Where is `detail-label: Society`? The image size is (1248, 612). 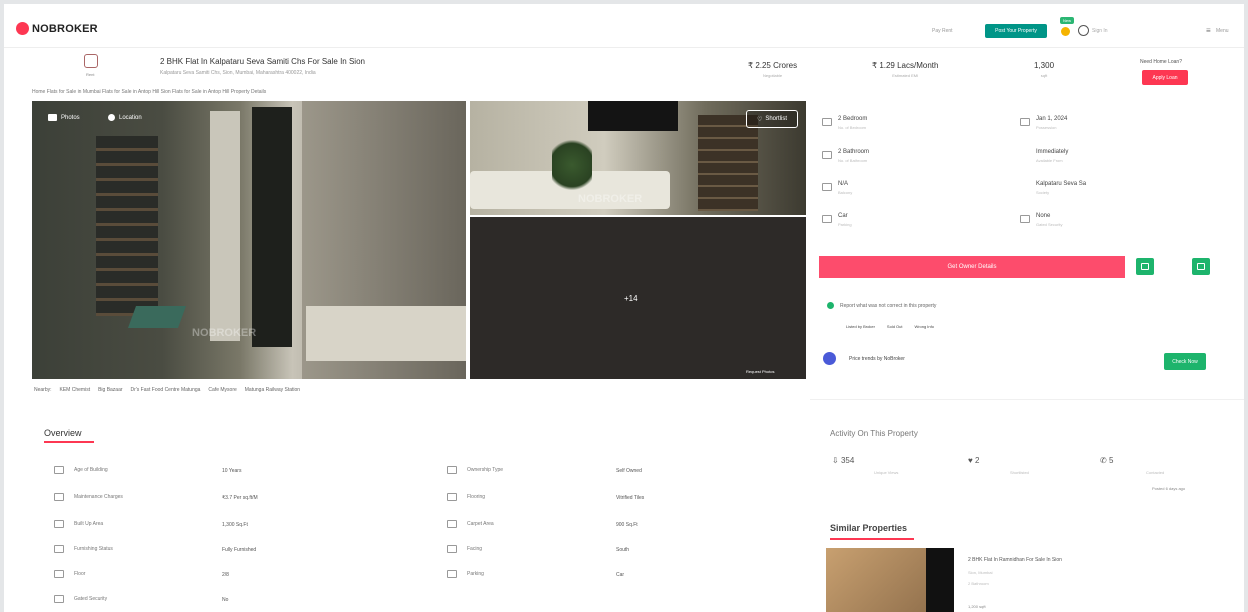 detail-label: Society is located at coordinates (1043, 192).